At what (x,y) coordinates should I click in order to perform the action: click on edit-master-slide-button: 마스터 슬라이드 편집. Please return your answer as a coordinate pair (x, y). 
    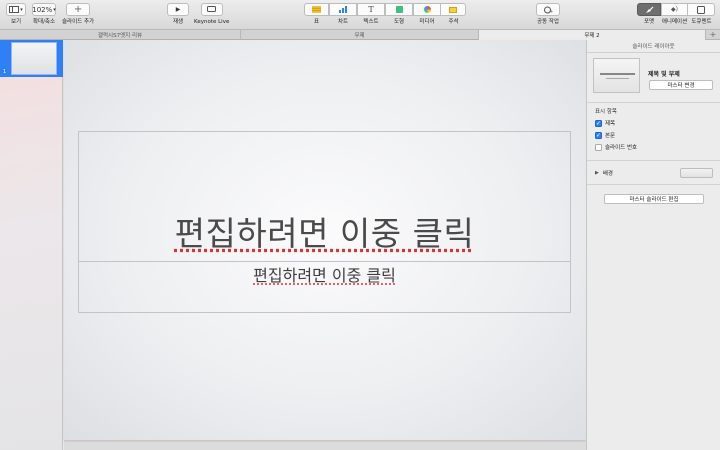
    Looking at the image, I should click on (654, 199).